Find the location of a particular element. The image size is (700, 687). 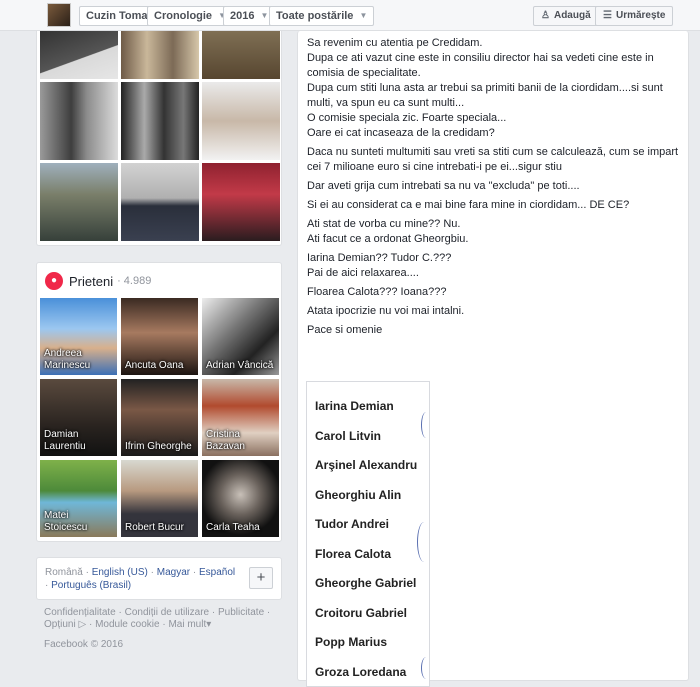

image-name: Tudor Andrei is located at coordinates (366, 529).